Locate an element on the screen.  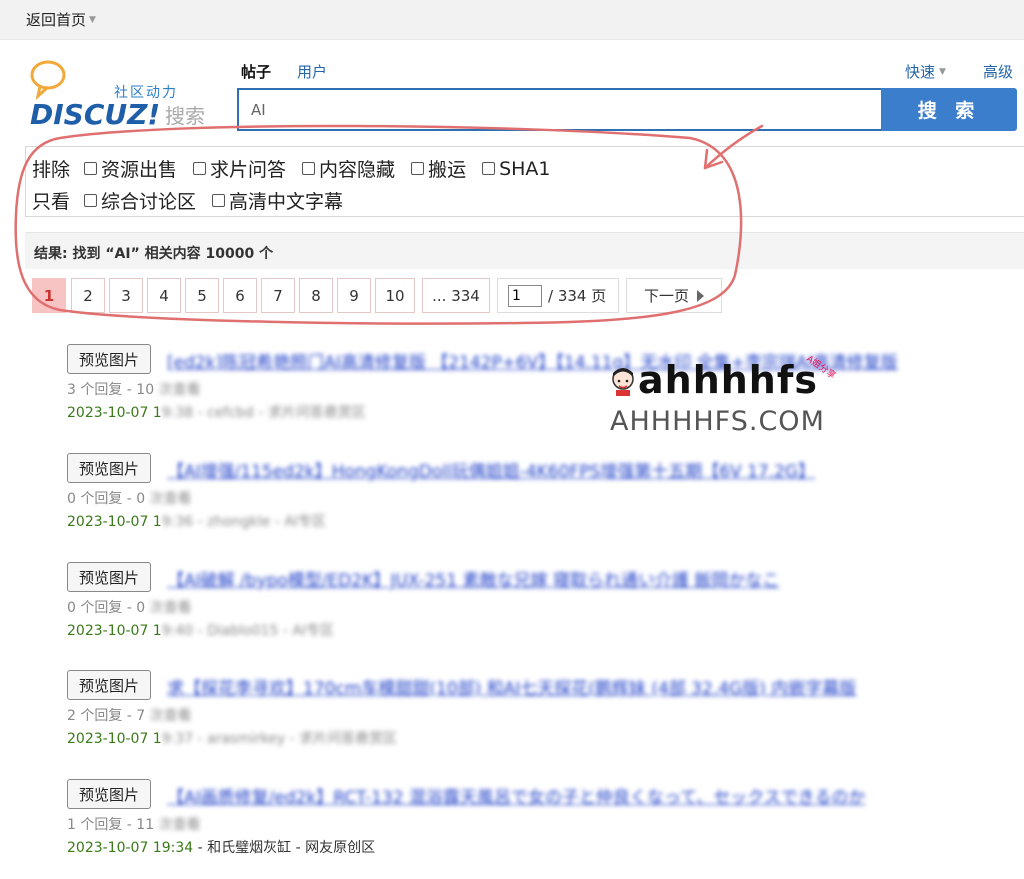
page-9: 9 is located at coordinates (354, 295).